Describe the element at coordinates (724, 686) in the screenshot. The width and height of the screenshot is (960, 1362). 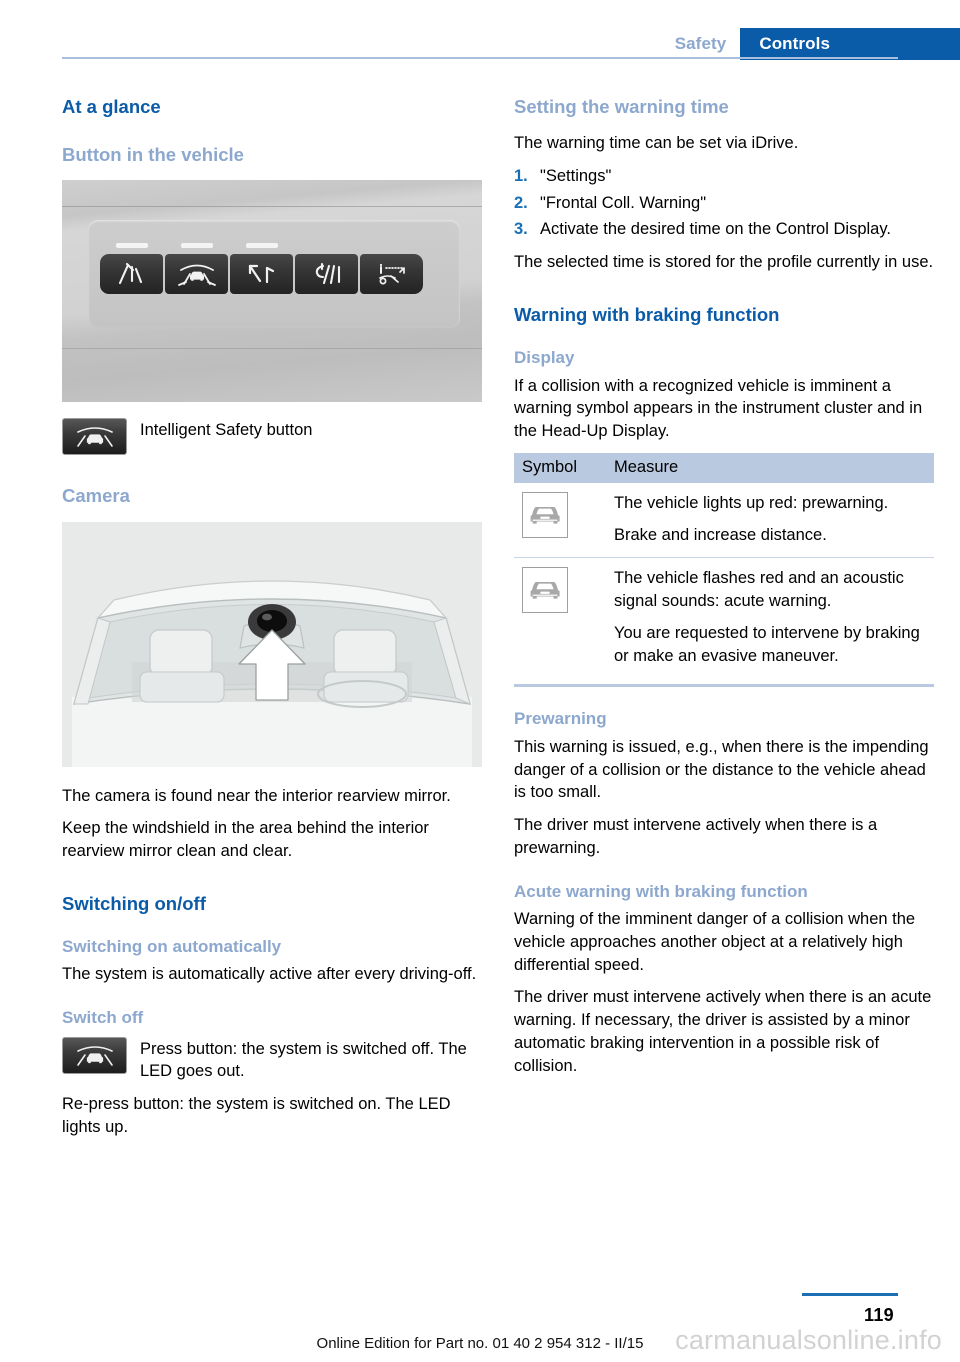
I see `table-bottom-rule` at that location.